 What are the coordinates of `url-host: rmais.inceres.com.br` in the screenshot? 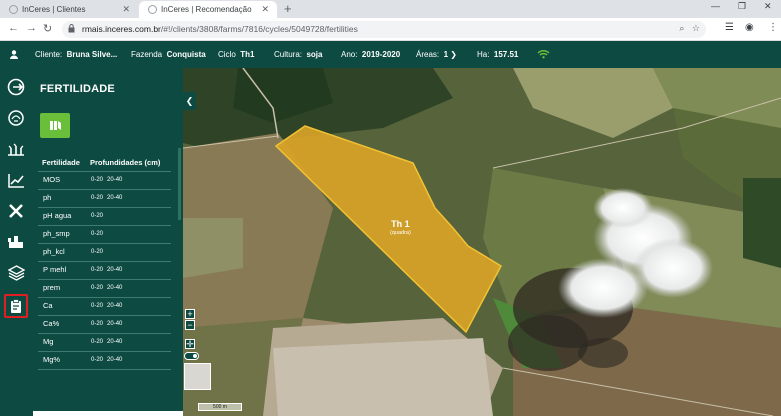 It's located at (121, 29).